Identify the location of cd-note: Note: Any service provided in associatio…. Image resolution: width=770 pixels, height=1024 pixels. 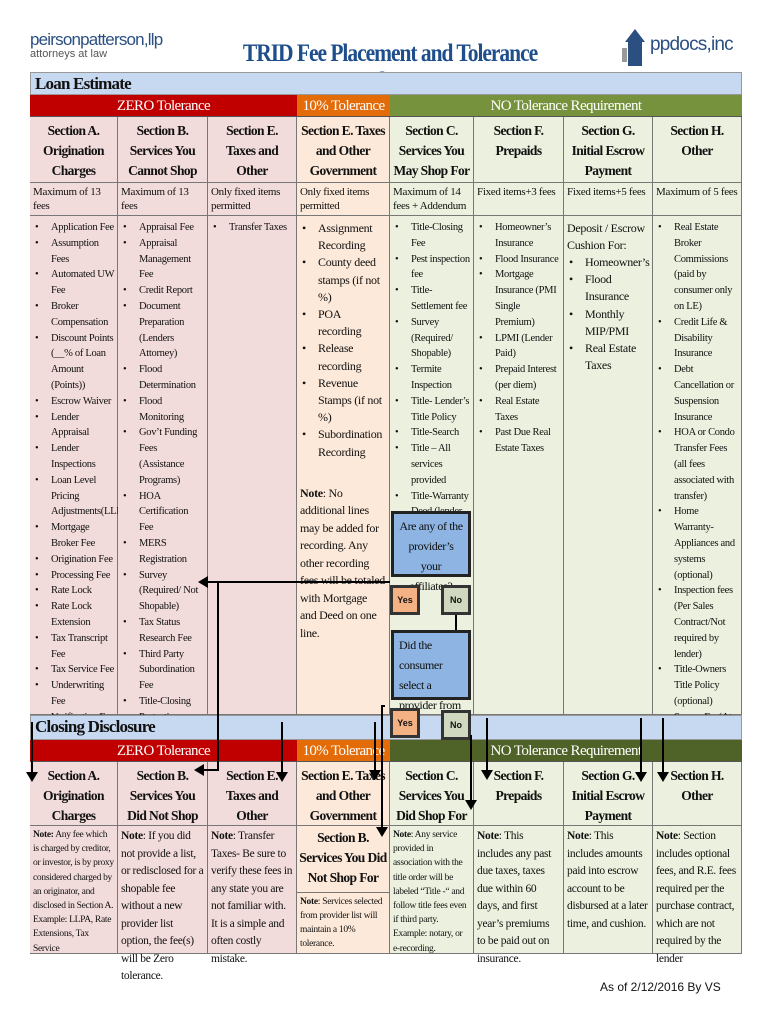
(431, 892).